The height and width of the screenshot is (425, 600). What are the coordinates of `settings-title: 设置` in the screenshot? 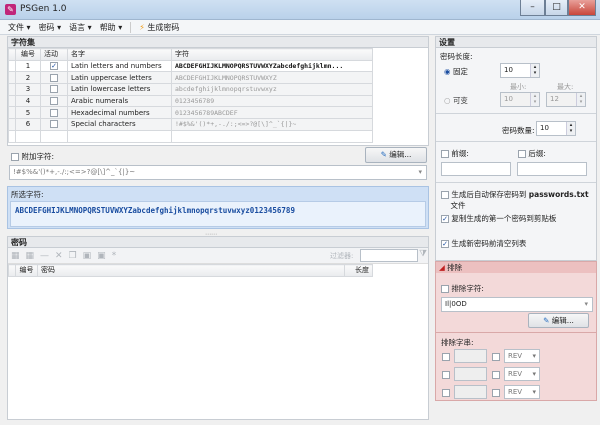 It's located at (516, 42).